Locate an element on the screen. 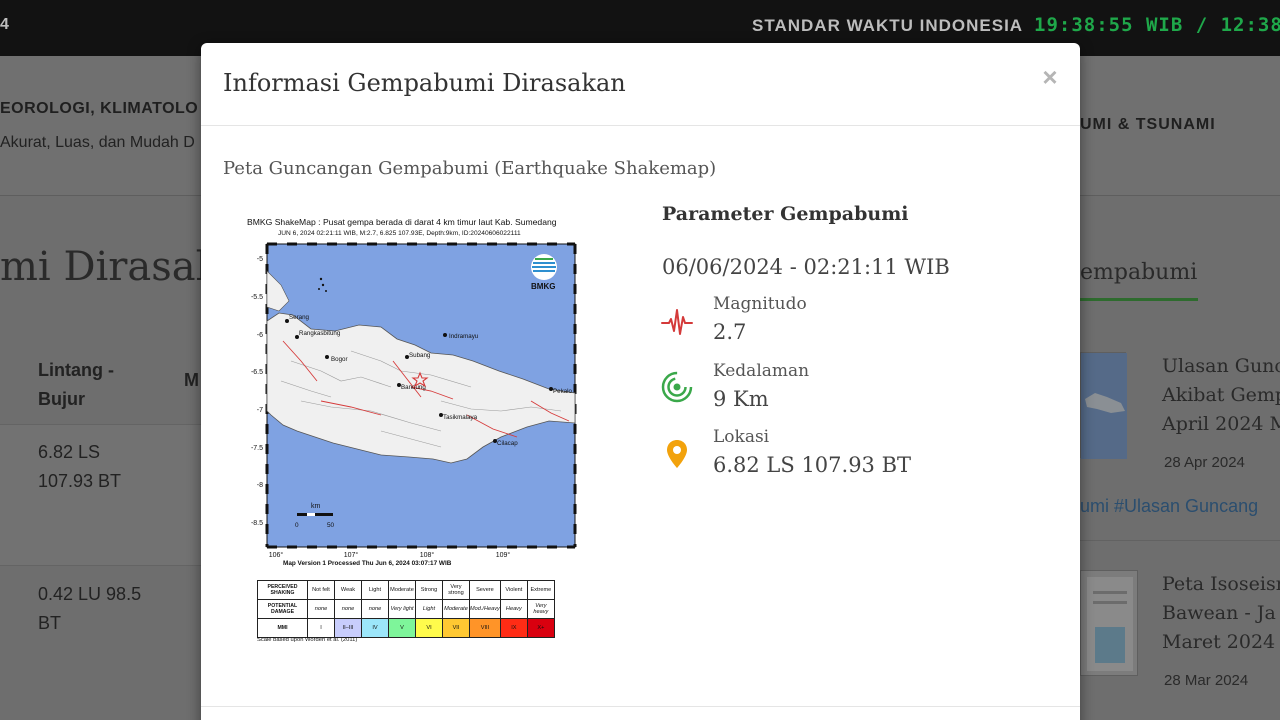 This screenshot has width=1280, height=720. svg-text: 0 is located at coordinates (297, 525).